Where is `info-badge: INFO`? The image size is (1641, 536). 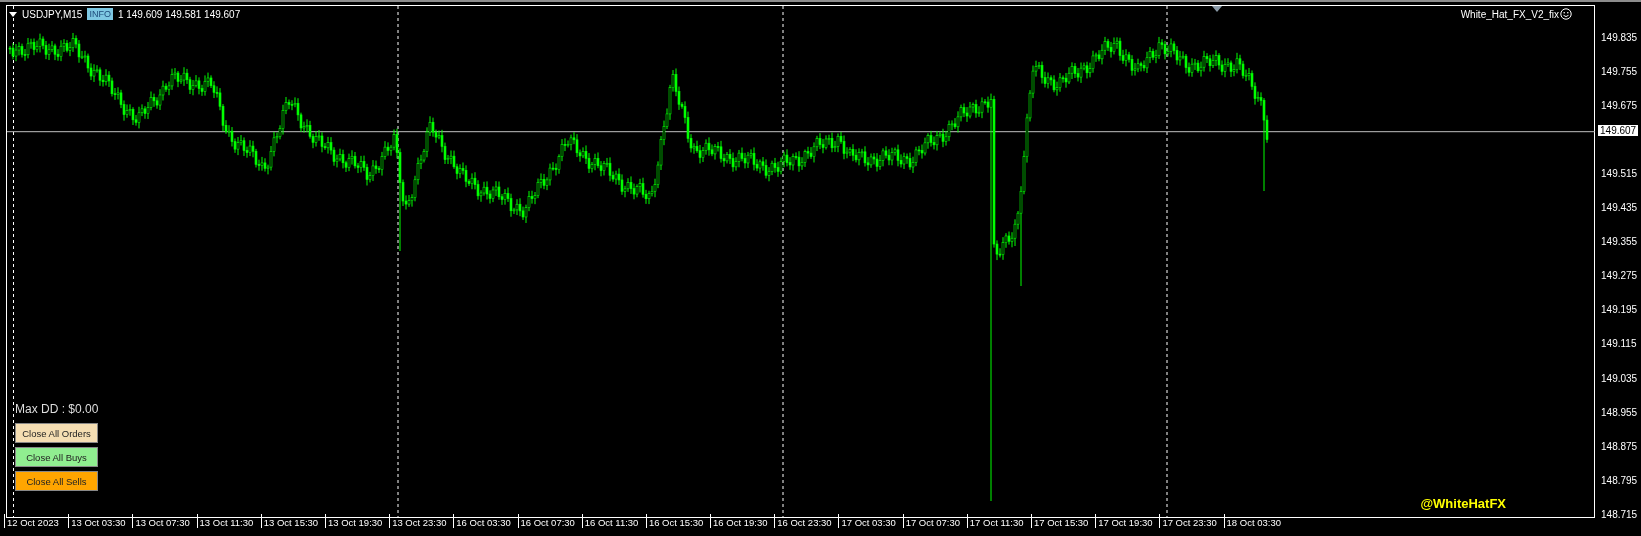 info-badge: INFO is located at coordinates (100, 14).